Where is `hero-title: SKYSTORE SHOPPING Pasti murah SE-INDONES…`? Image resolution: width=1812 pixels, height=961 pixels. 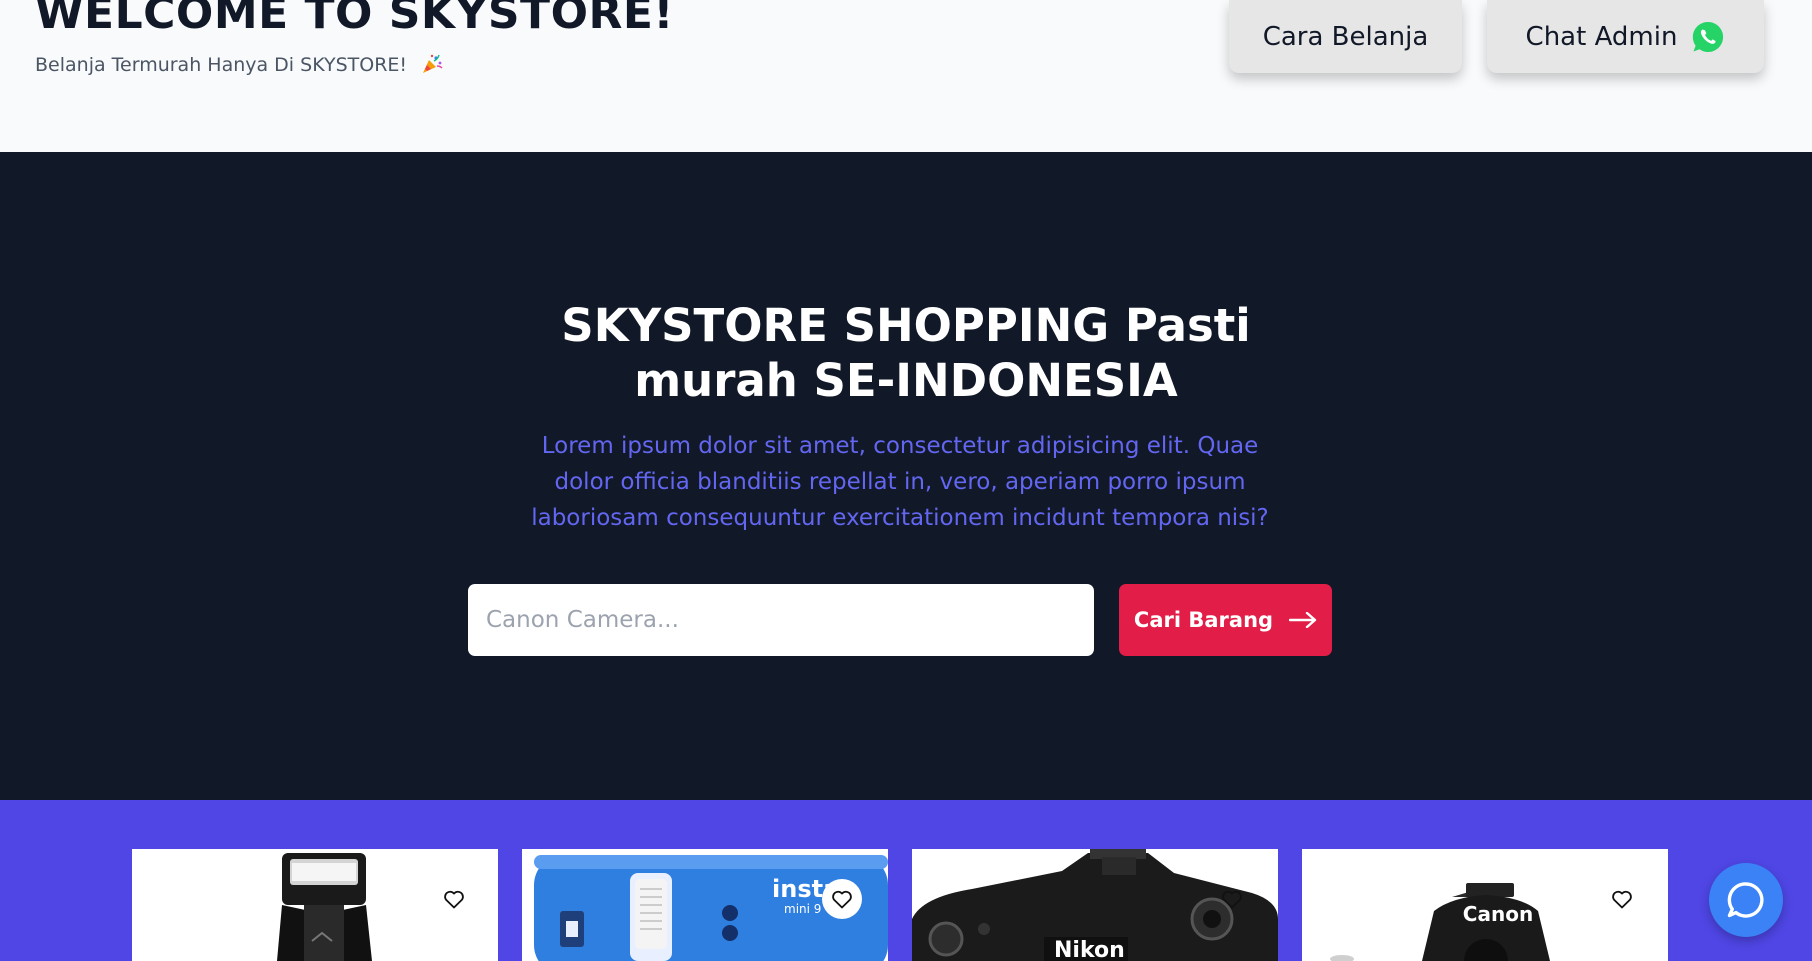 hero-title: SKYSTORE SHOPPING Pasti murah SE-INDONES… is located at coordinates (906, 353).